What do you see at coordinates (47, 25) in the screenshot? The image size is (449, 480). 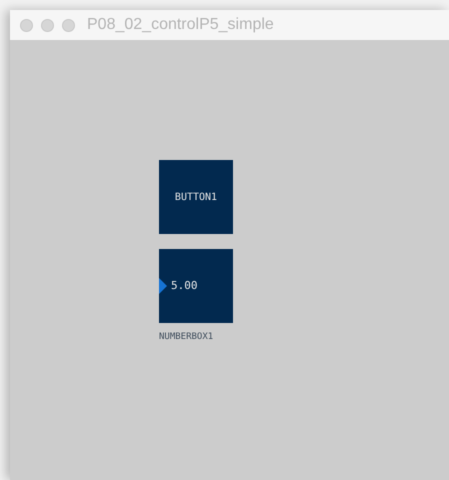 I see `minimize-window-button` at bounding box center [47, 25].